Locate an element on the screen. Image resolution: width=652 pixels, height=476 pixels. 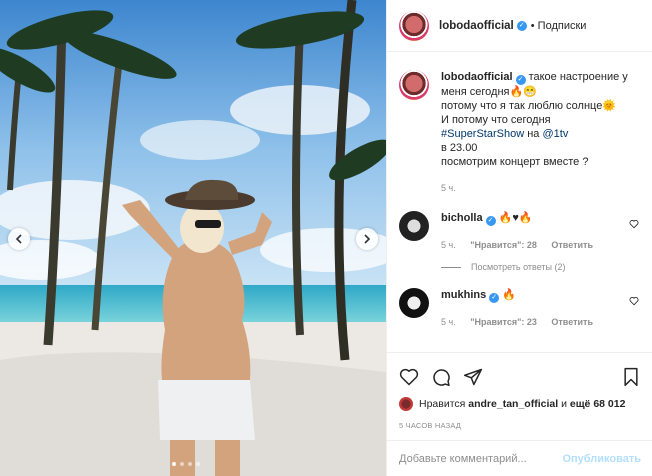
bookmark-icon is located at coordinates (631, 377).